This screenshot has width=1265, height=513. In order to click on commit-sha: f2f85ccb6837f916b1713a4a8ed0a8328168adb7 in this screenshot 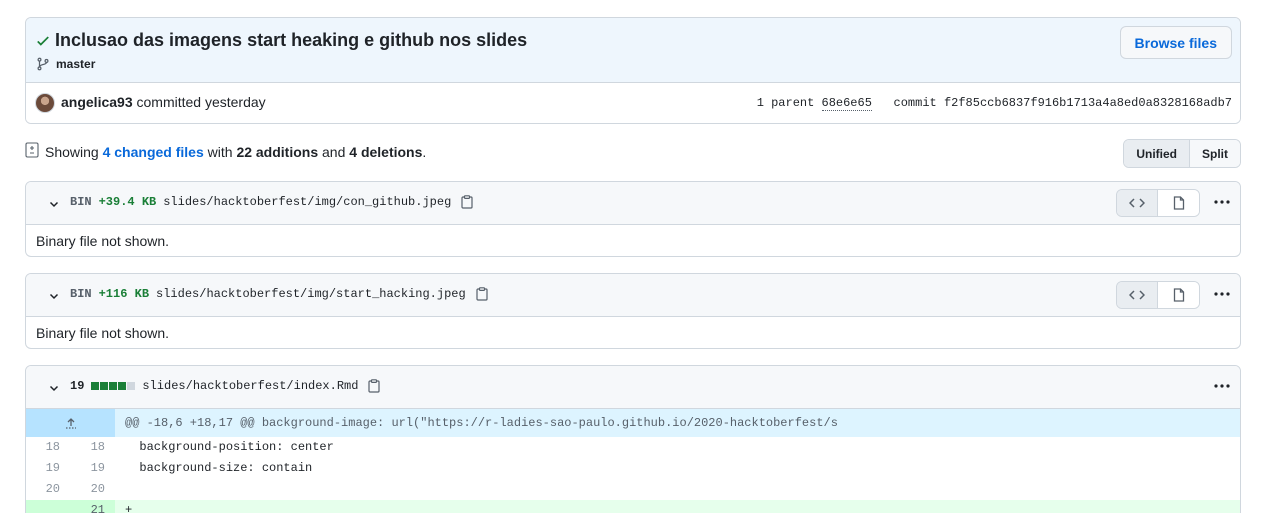, I will do `click(1087, 103)`.